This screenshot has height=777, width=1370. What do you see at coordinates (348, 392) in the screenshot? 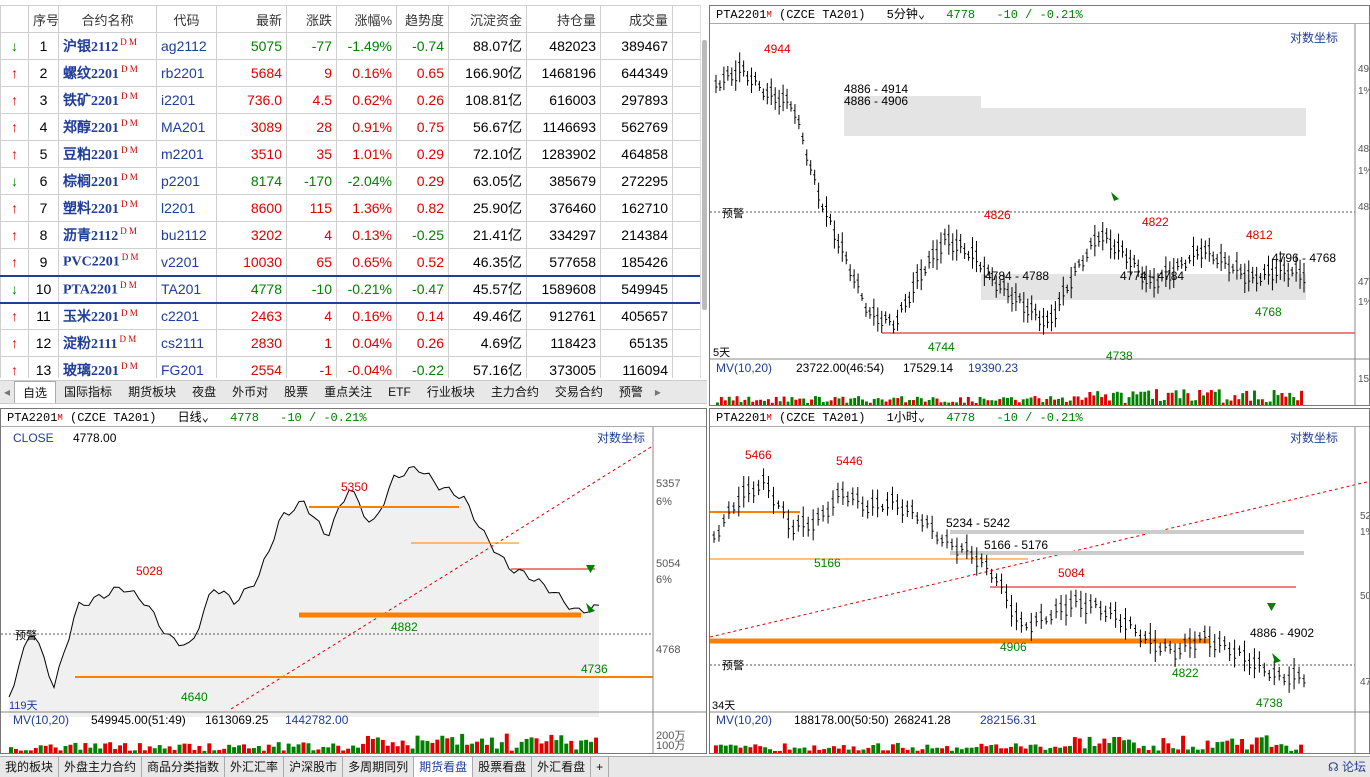
I see `tab-6: 重点关注` at bounding box center [348, 392].